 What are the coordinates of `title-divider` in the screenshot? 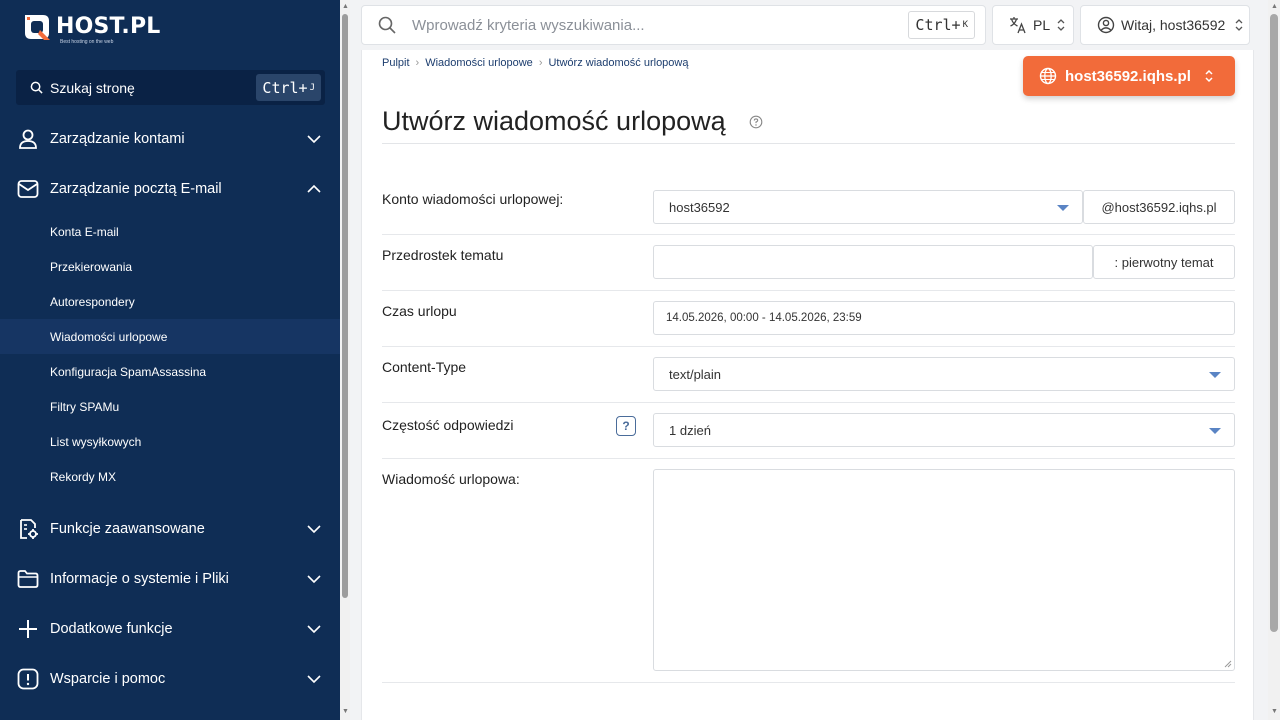 It's located at (808, 143).